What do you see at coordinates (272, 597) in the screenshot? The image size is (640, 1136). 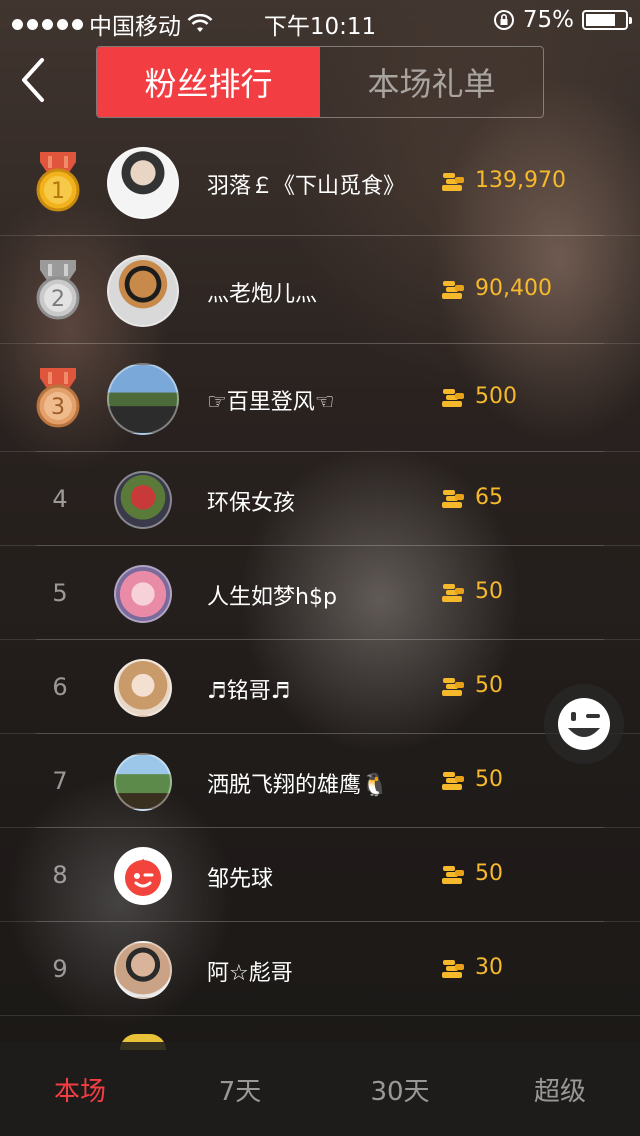 I see `user-name: 人生如梦h$p` at bounding box center [272, 597].